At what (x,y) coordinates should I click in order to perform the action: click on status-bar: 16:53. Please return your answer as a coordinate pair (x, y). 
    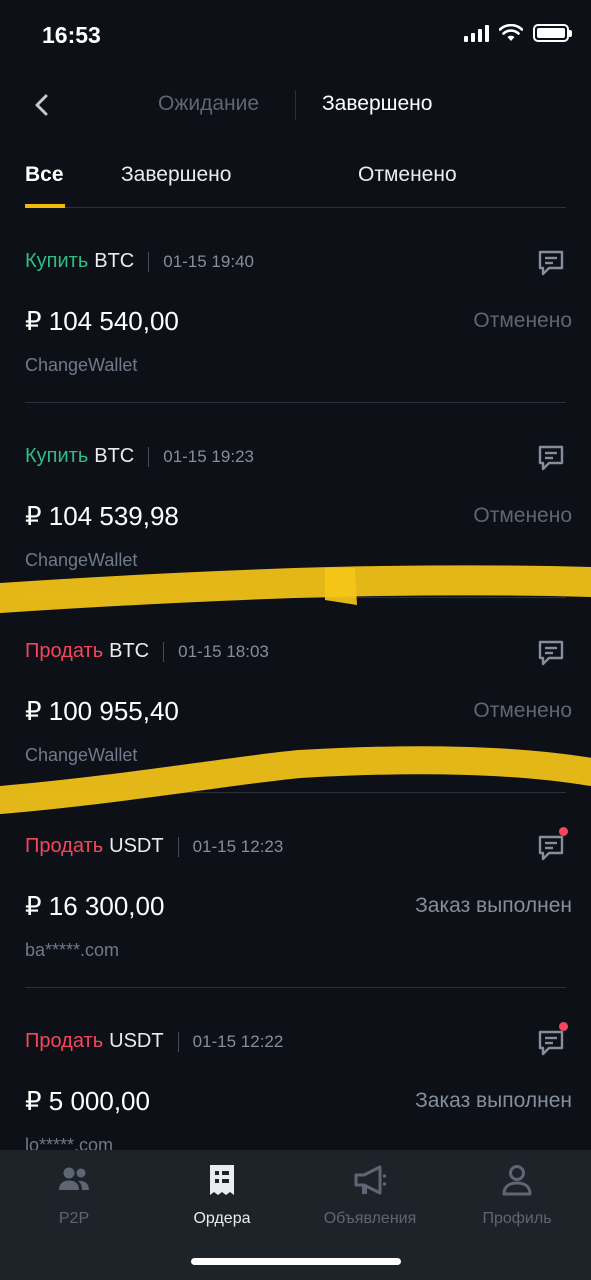
    Looking at the image, I should click on (295, 36).